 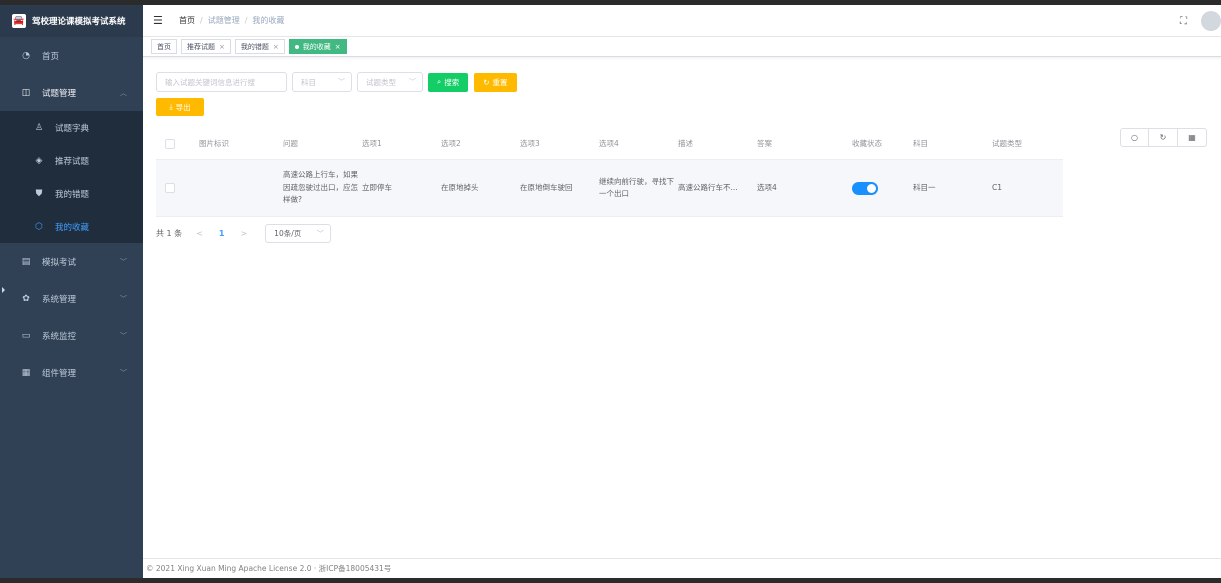 What do you see at coordinates (460, 187) in the screenshot?
I see `cell-option2: 在原地掉头` at bounding box center [460, 187].